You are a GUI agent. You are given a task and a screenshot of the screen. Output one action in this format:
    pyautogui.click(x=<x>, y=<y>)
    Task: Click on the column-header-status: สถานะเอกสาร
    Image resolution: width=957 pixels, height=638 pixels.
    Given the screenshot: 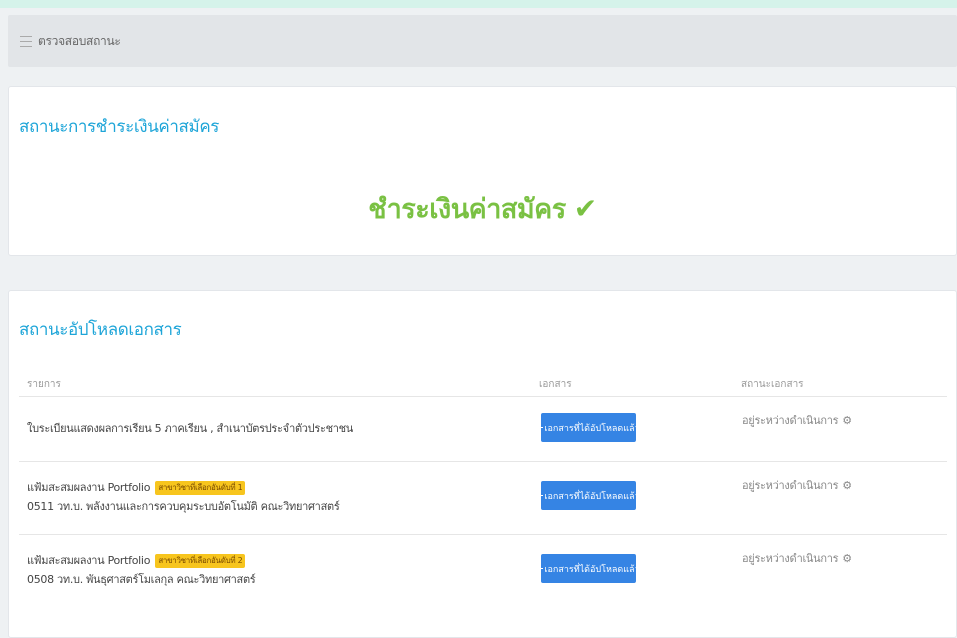 What is the action you would take?
    pyautogui.click(x=772, y=384)
    